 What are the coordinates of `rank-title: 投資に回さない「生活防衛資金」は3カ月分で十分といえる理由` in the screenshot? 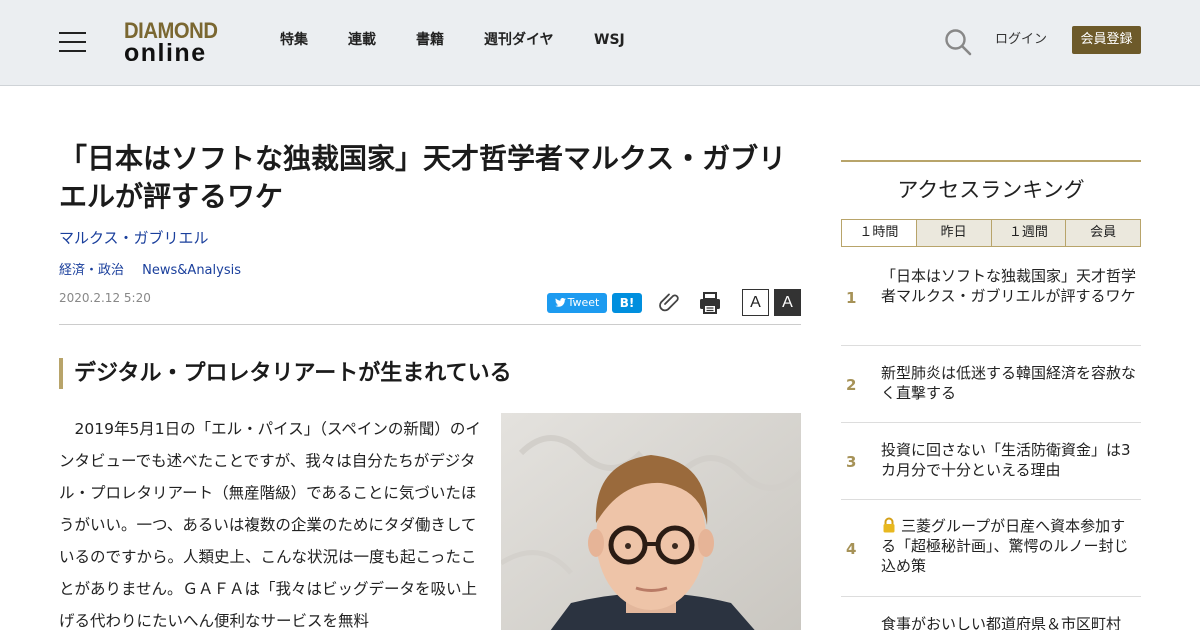 It's located at (1010, 460).